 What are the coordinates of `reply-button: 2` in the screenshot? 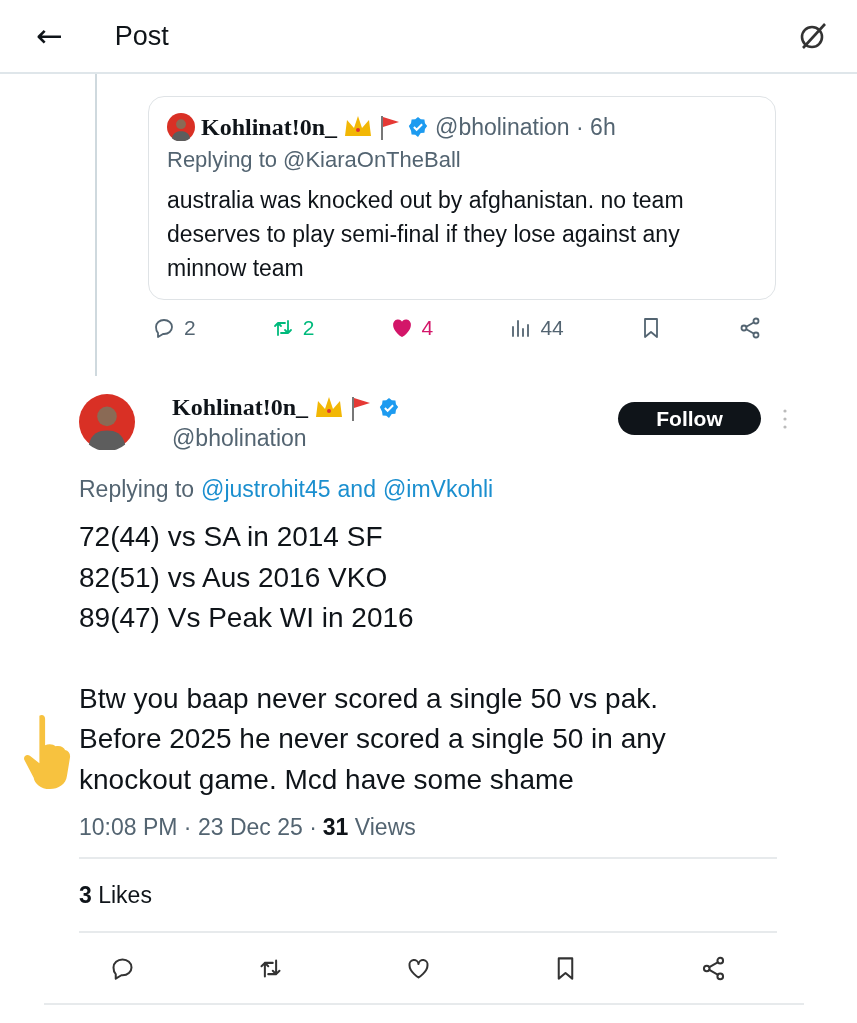 It's located at (174, 328).